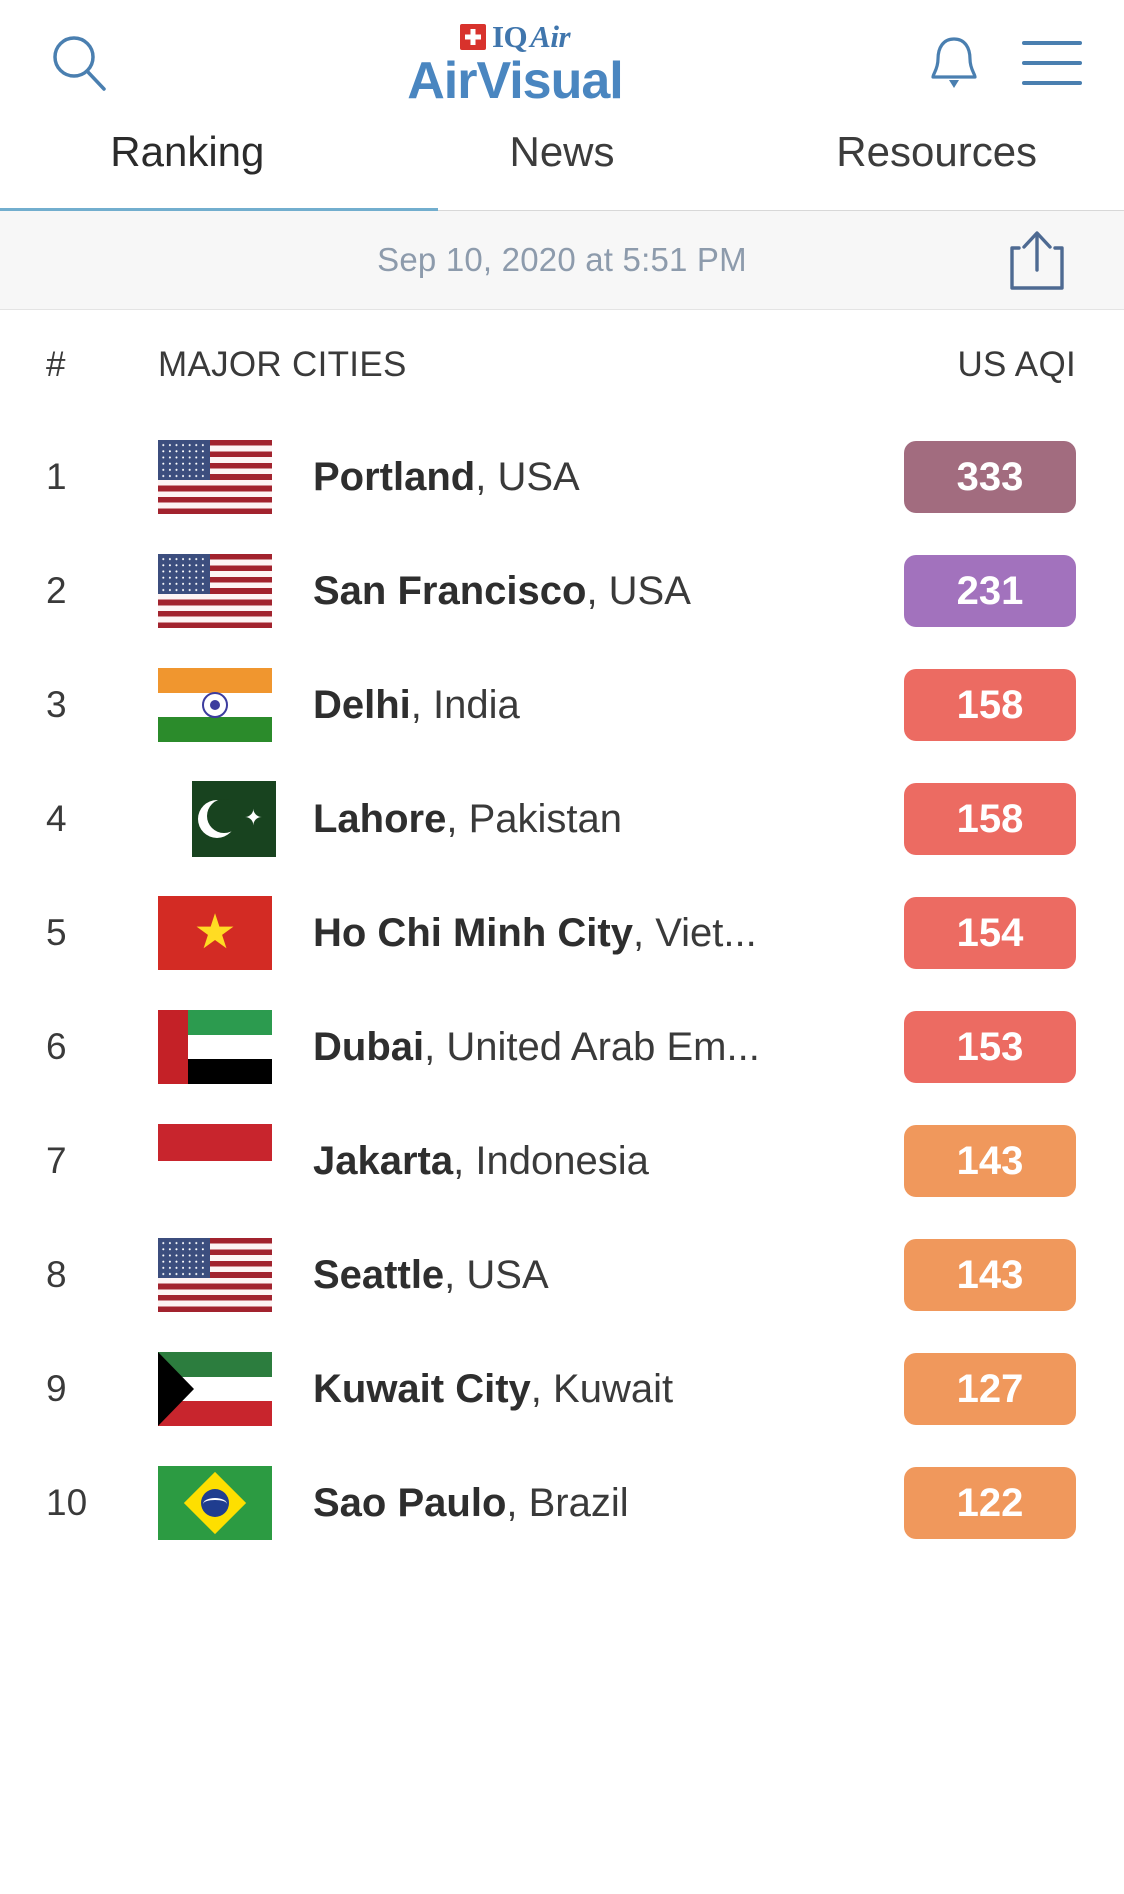 The height and width of the screenshot is (1894, 1124). I want to click on row-city-name: Sao Paulo, so click(410, 1502).